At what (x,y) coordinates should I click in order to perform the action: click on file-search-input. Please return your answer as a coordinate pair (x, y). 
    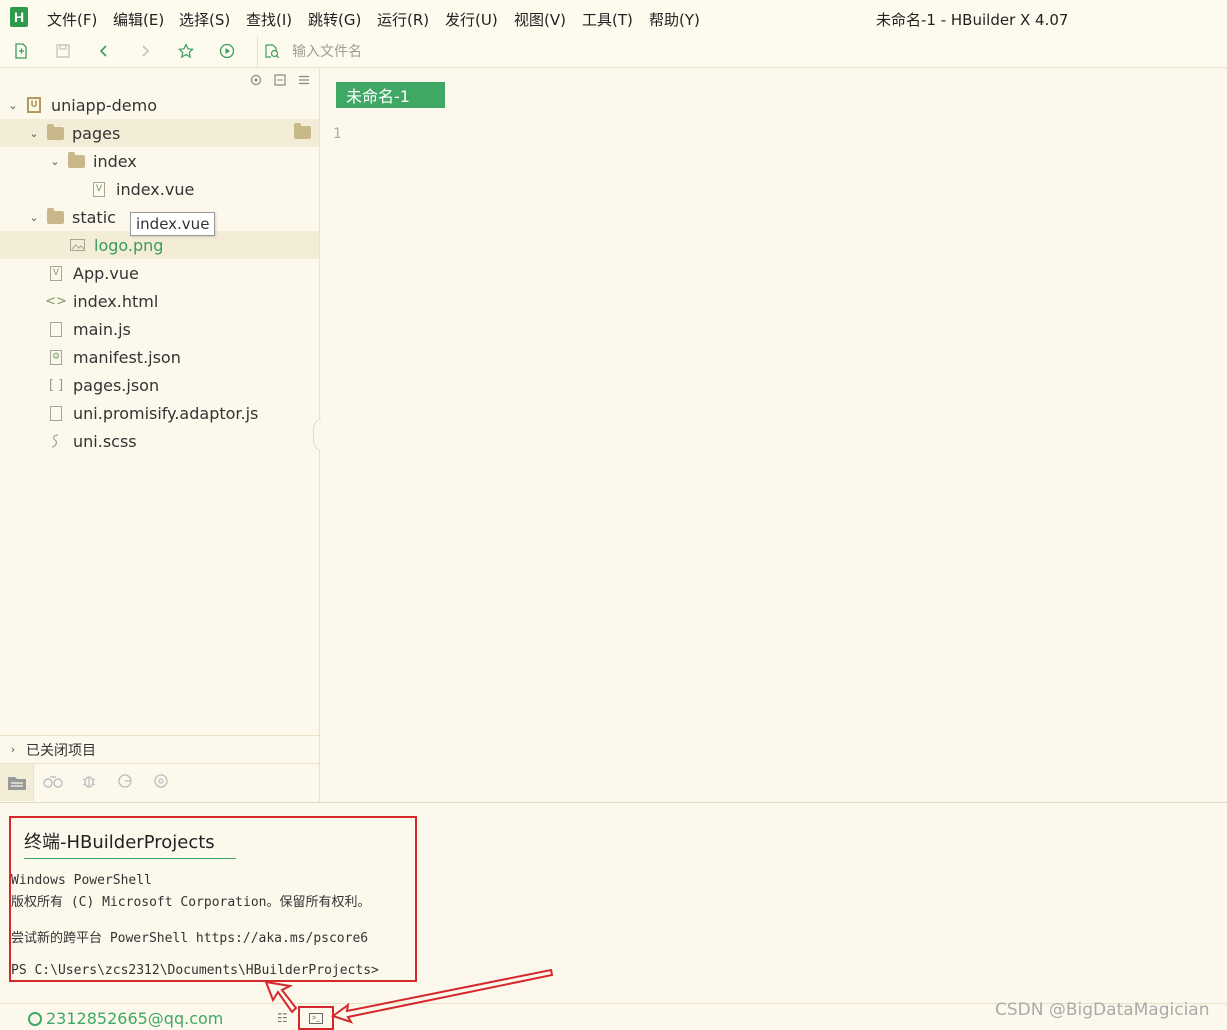
    Looking at the image, I should click on (492, 52).